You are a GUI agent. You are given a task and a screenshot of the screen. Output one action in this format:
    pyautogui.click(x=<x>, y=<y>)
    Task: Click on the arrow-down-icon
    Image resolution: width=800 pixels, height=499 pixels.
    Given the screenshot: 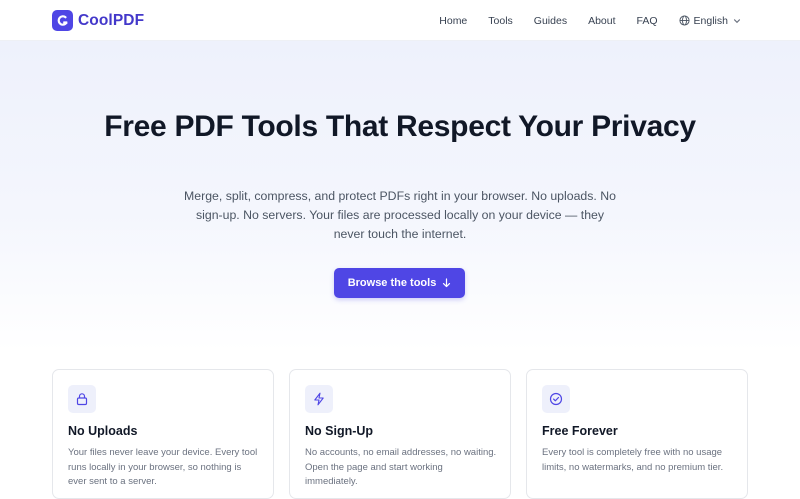 What is the action you would take?
    pyautogui.click(x=447, y=283)
    